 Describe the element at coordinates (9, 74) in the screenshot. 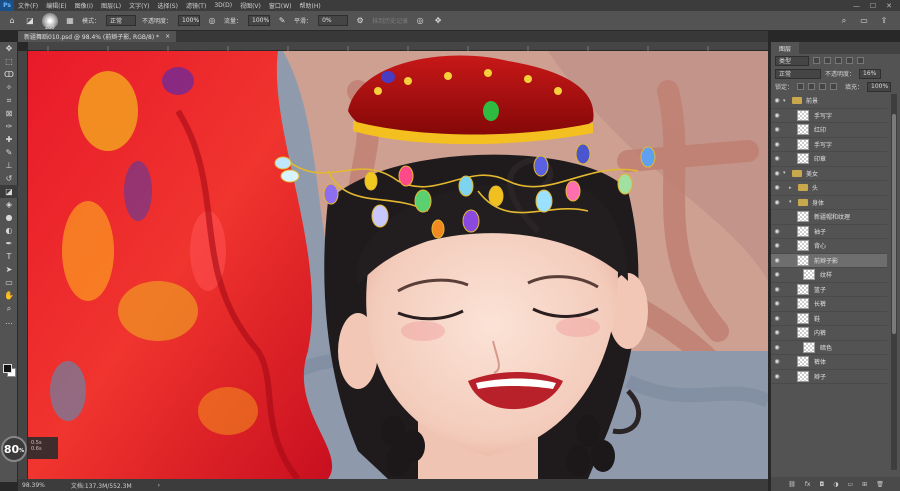

I see `lasso-tool-icon: ↀ` at that location.